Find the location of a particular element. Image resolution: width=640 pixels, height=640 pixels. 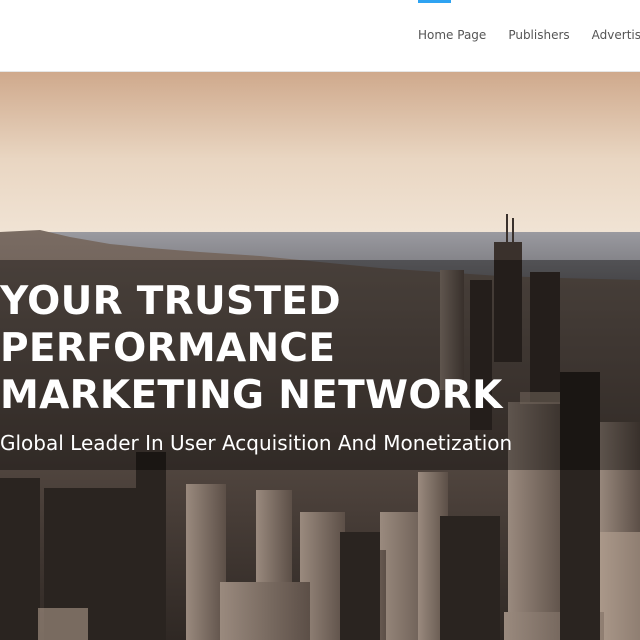

nav-item-advertisers: Advertisers is located at coordinates (616, 35).